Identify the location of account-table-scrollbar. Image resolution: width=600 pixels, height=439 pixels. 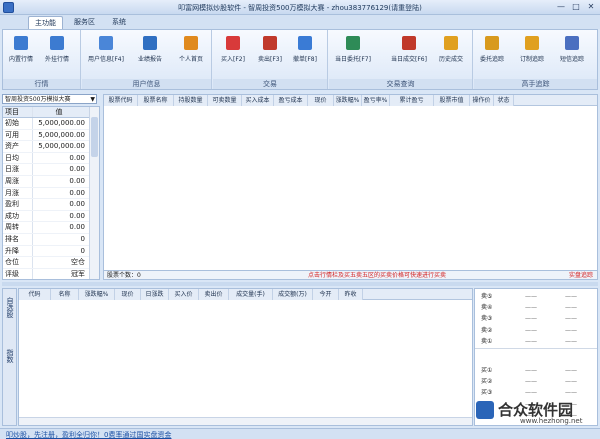
(94, 193).